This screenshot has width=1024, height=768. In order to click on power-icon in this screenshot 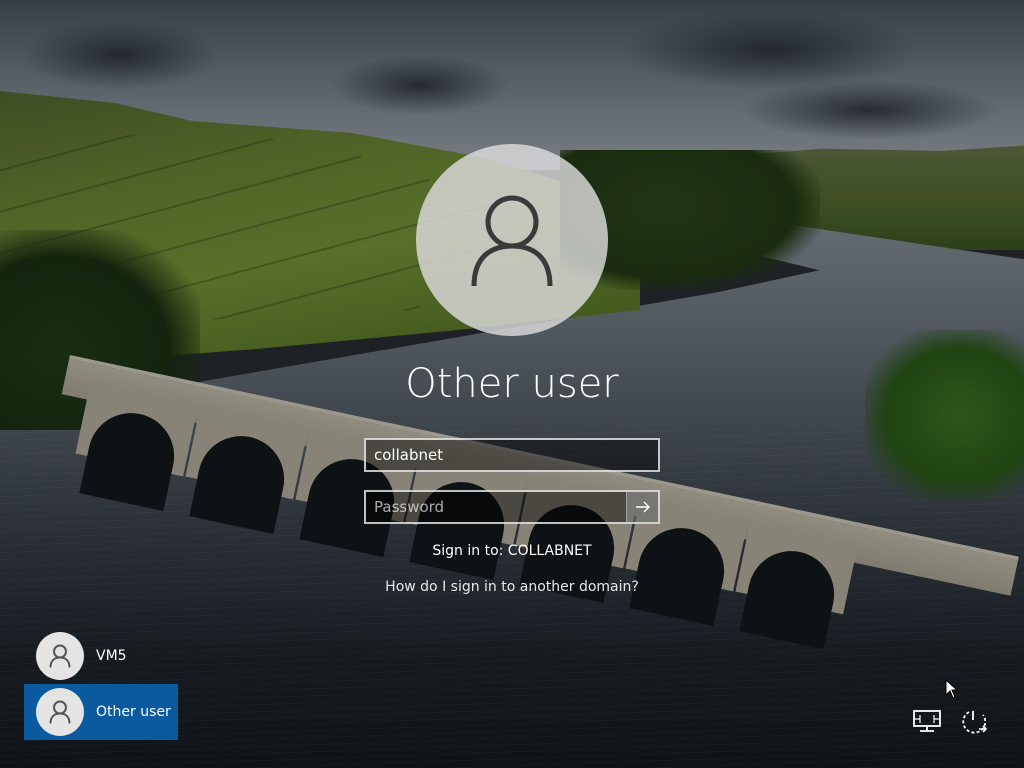, I will do `click(975, 722)`.